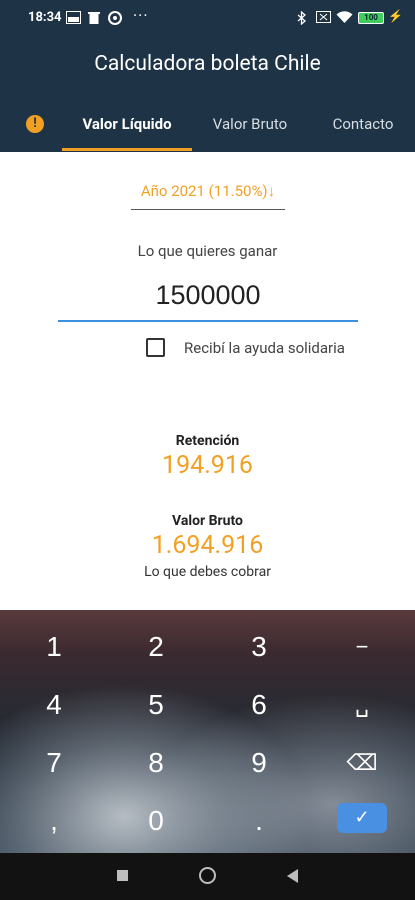 This screenshot has width=415, height=900. I want to click on gross-label: Valor Bruto, so click(207, 521).